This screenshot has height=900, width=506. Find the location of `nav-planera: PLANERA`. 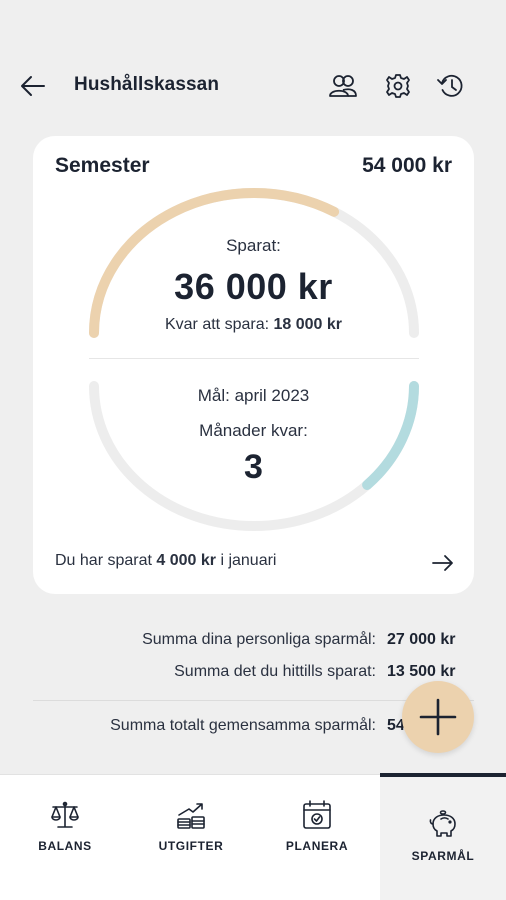

nav-planera: PLANERA is located at coordinates (317, 837).